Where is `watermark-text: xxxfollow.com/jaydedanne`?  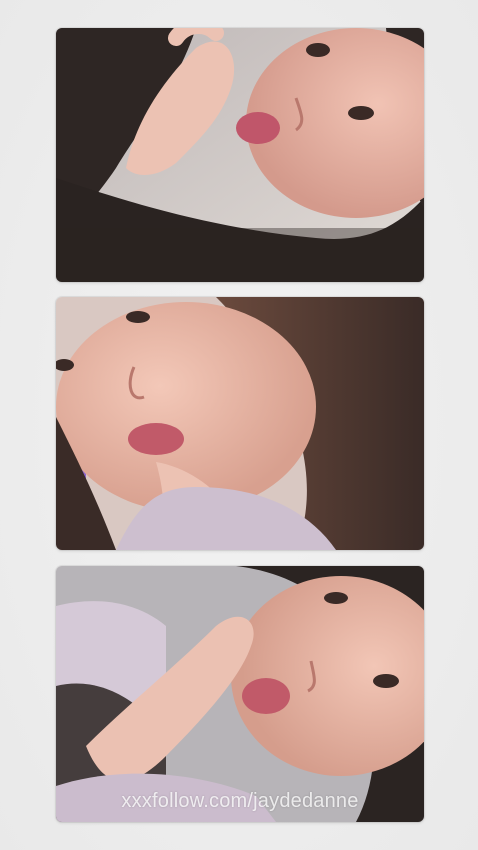 watermark-text: xxxfollow.com/jaydedanne is located at coordinates (240, 801).